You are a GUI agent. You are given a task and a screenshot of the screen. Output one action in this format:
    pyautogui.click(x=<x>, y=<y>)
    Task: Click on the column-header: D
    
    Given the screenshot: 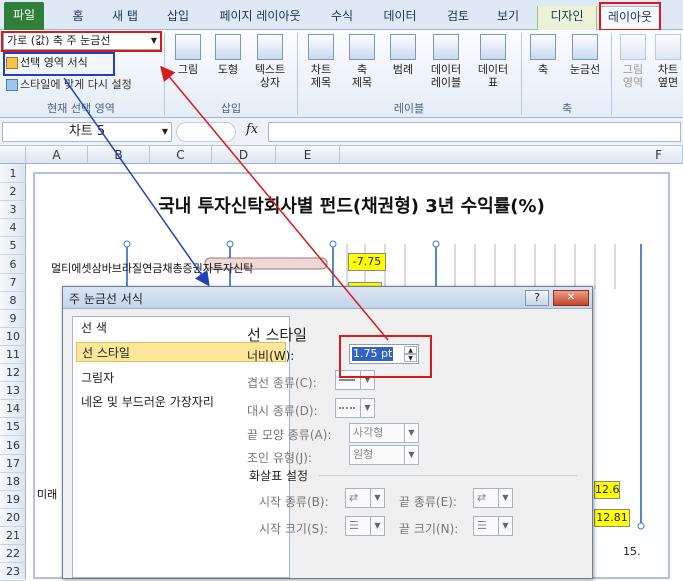 What is the action you would take?
    pyautogui.click(x=244, y=155)
    